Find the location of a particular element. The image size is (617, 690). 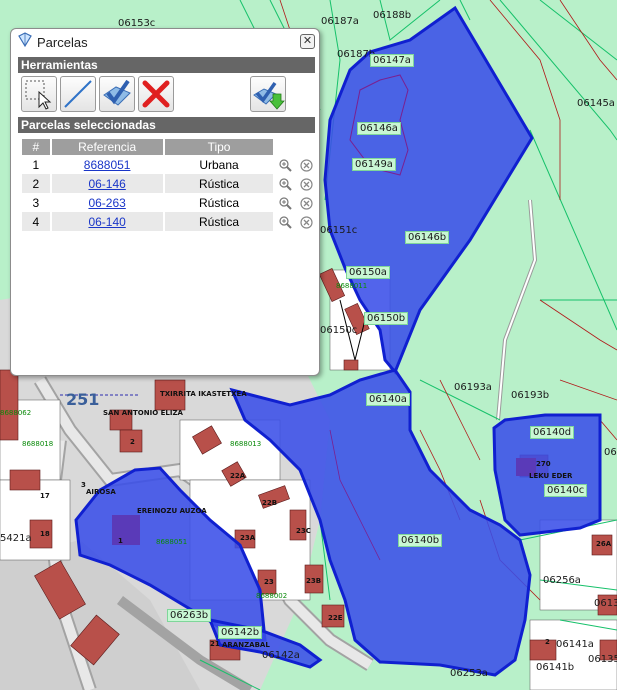

map-label: 06150c is located at coordinates (339, 330).